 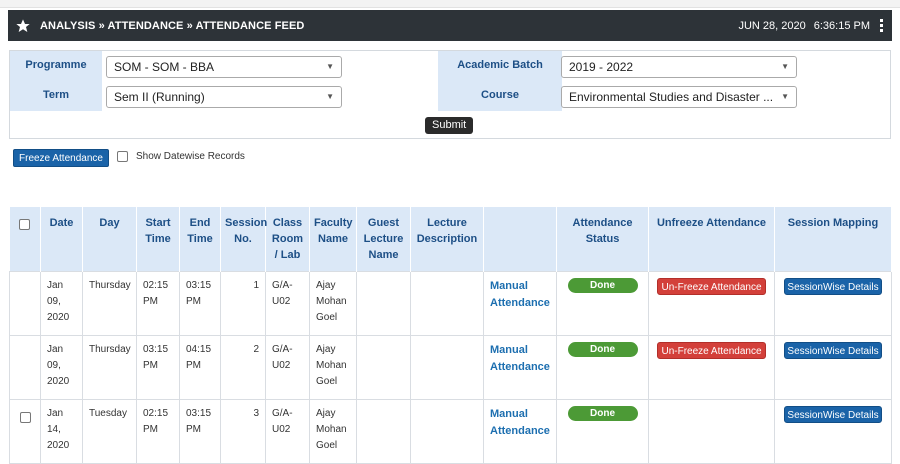 I want to click on header-datetime: JUN 28, 2020 6:36:15 PM, so click(x=811, y=25).